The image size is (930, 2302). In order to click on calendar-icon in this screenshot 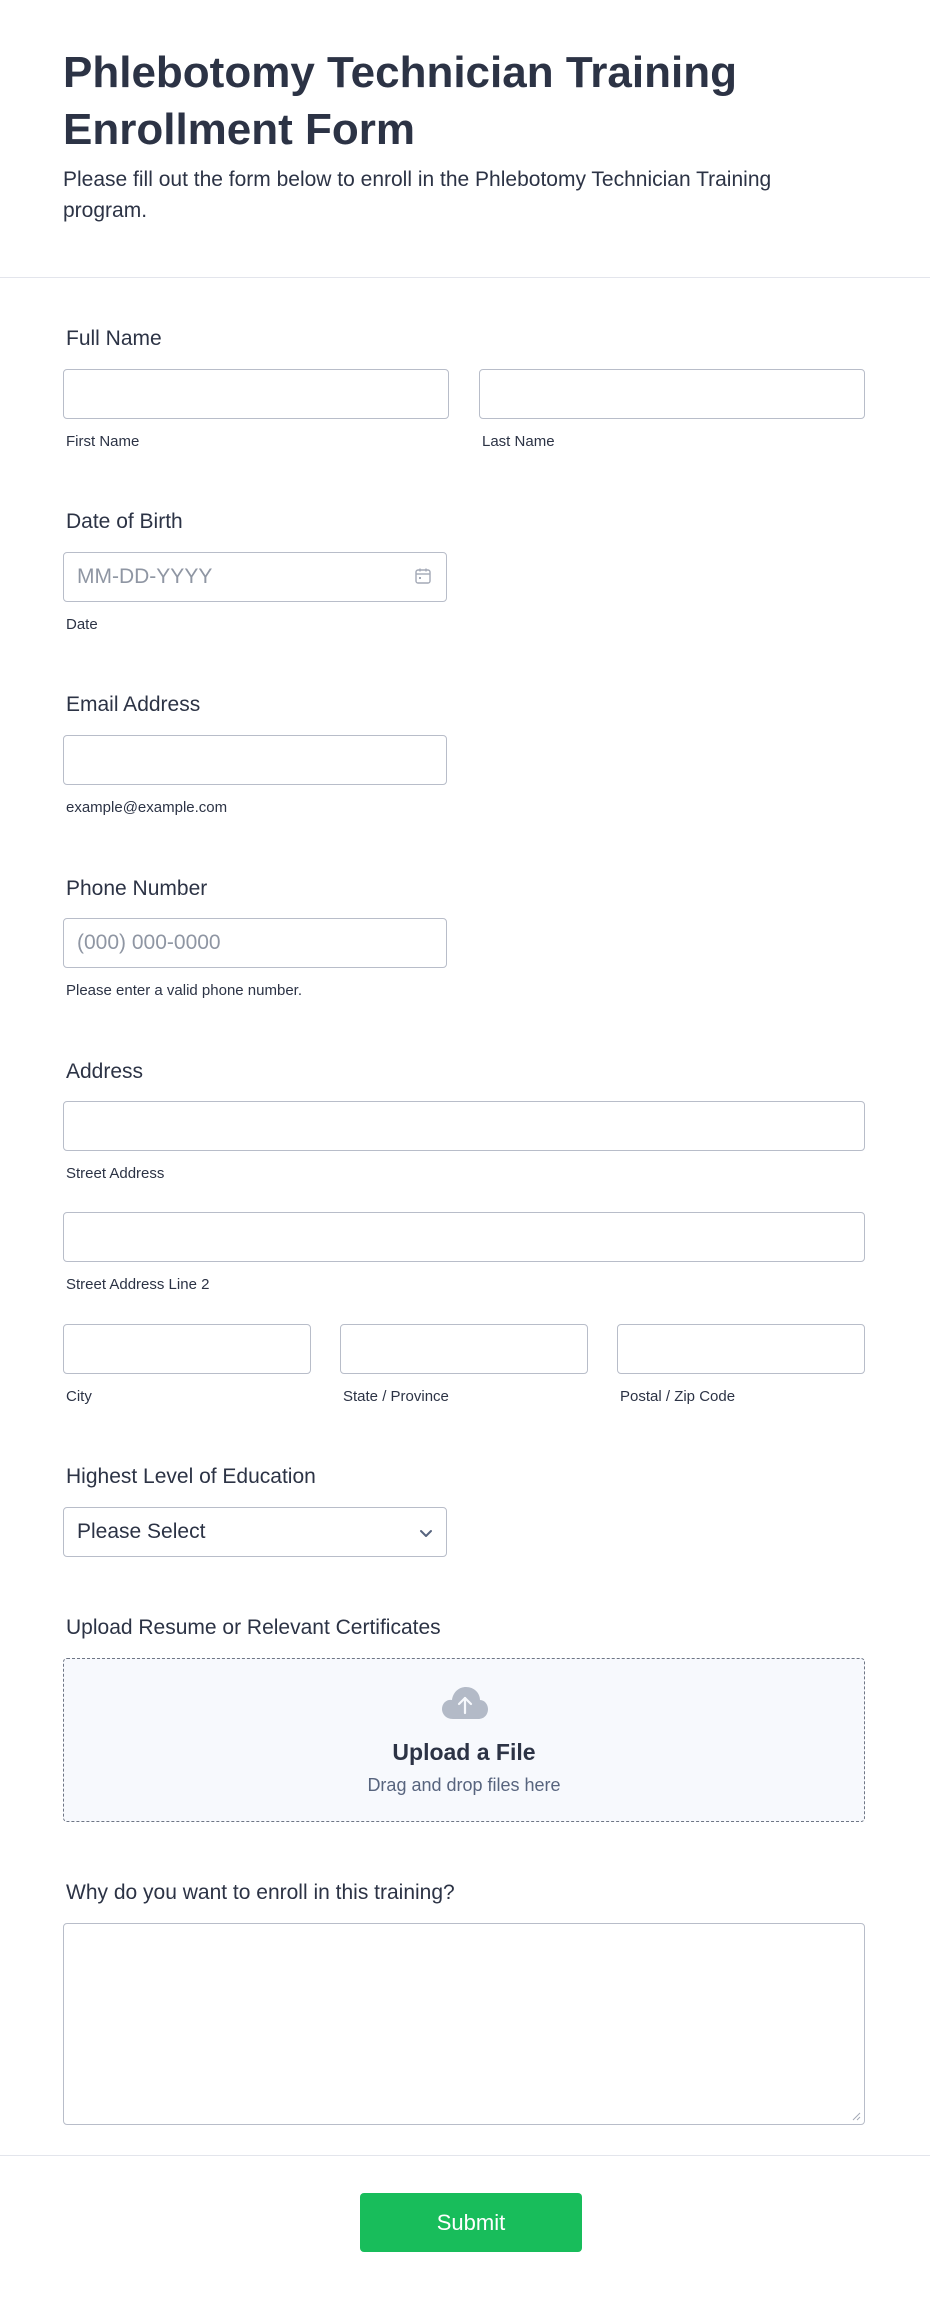, I will do `click(423, 576)`.